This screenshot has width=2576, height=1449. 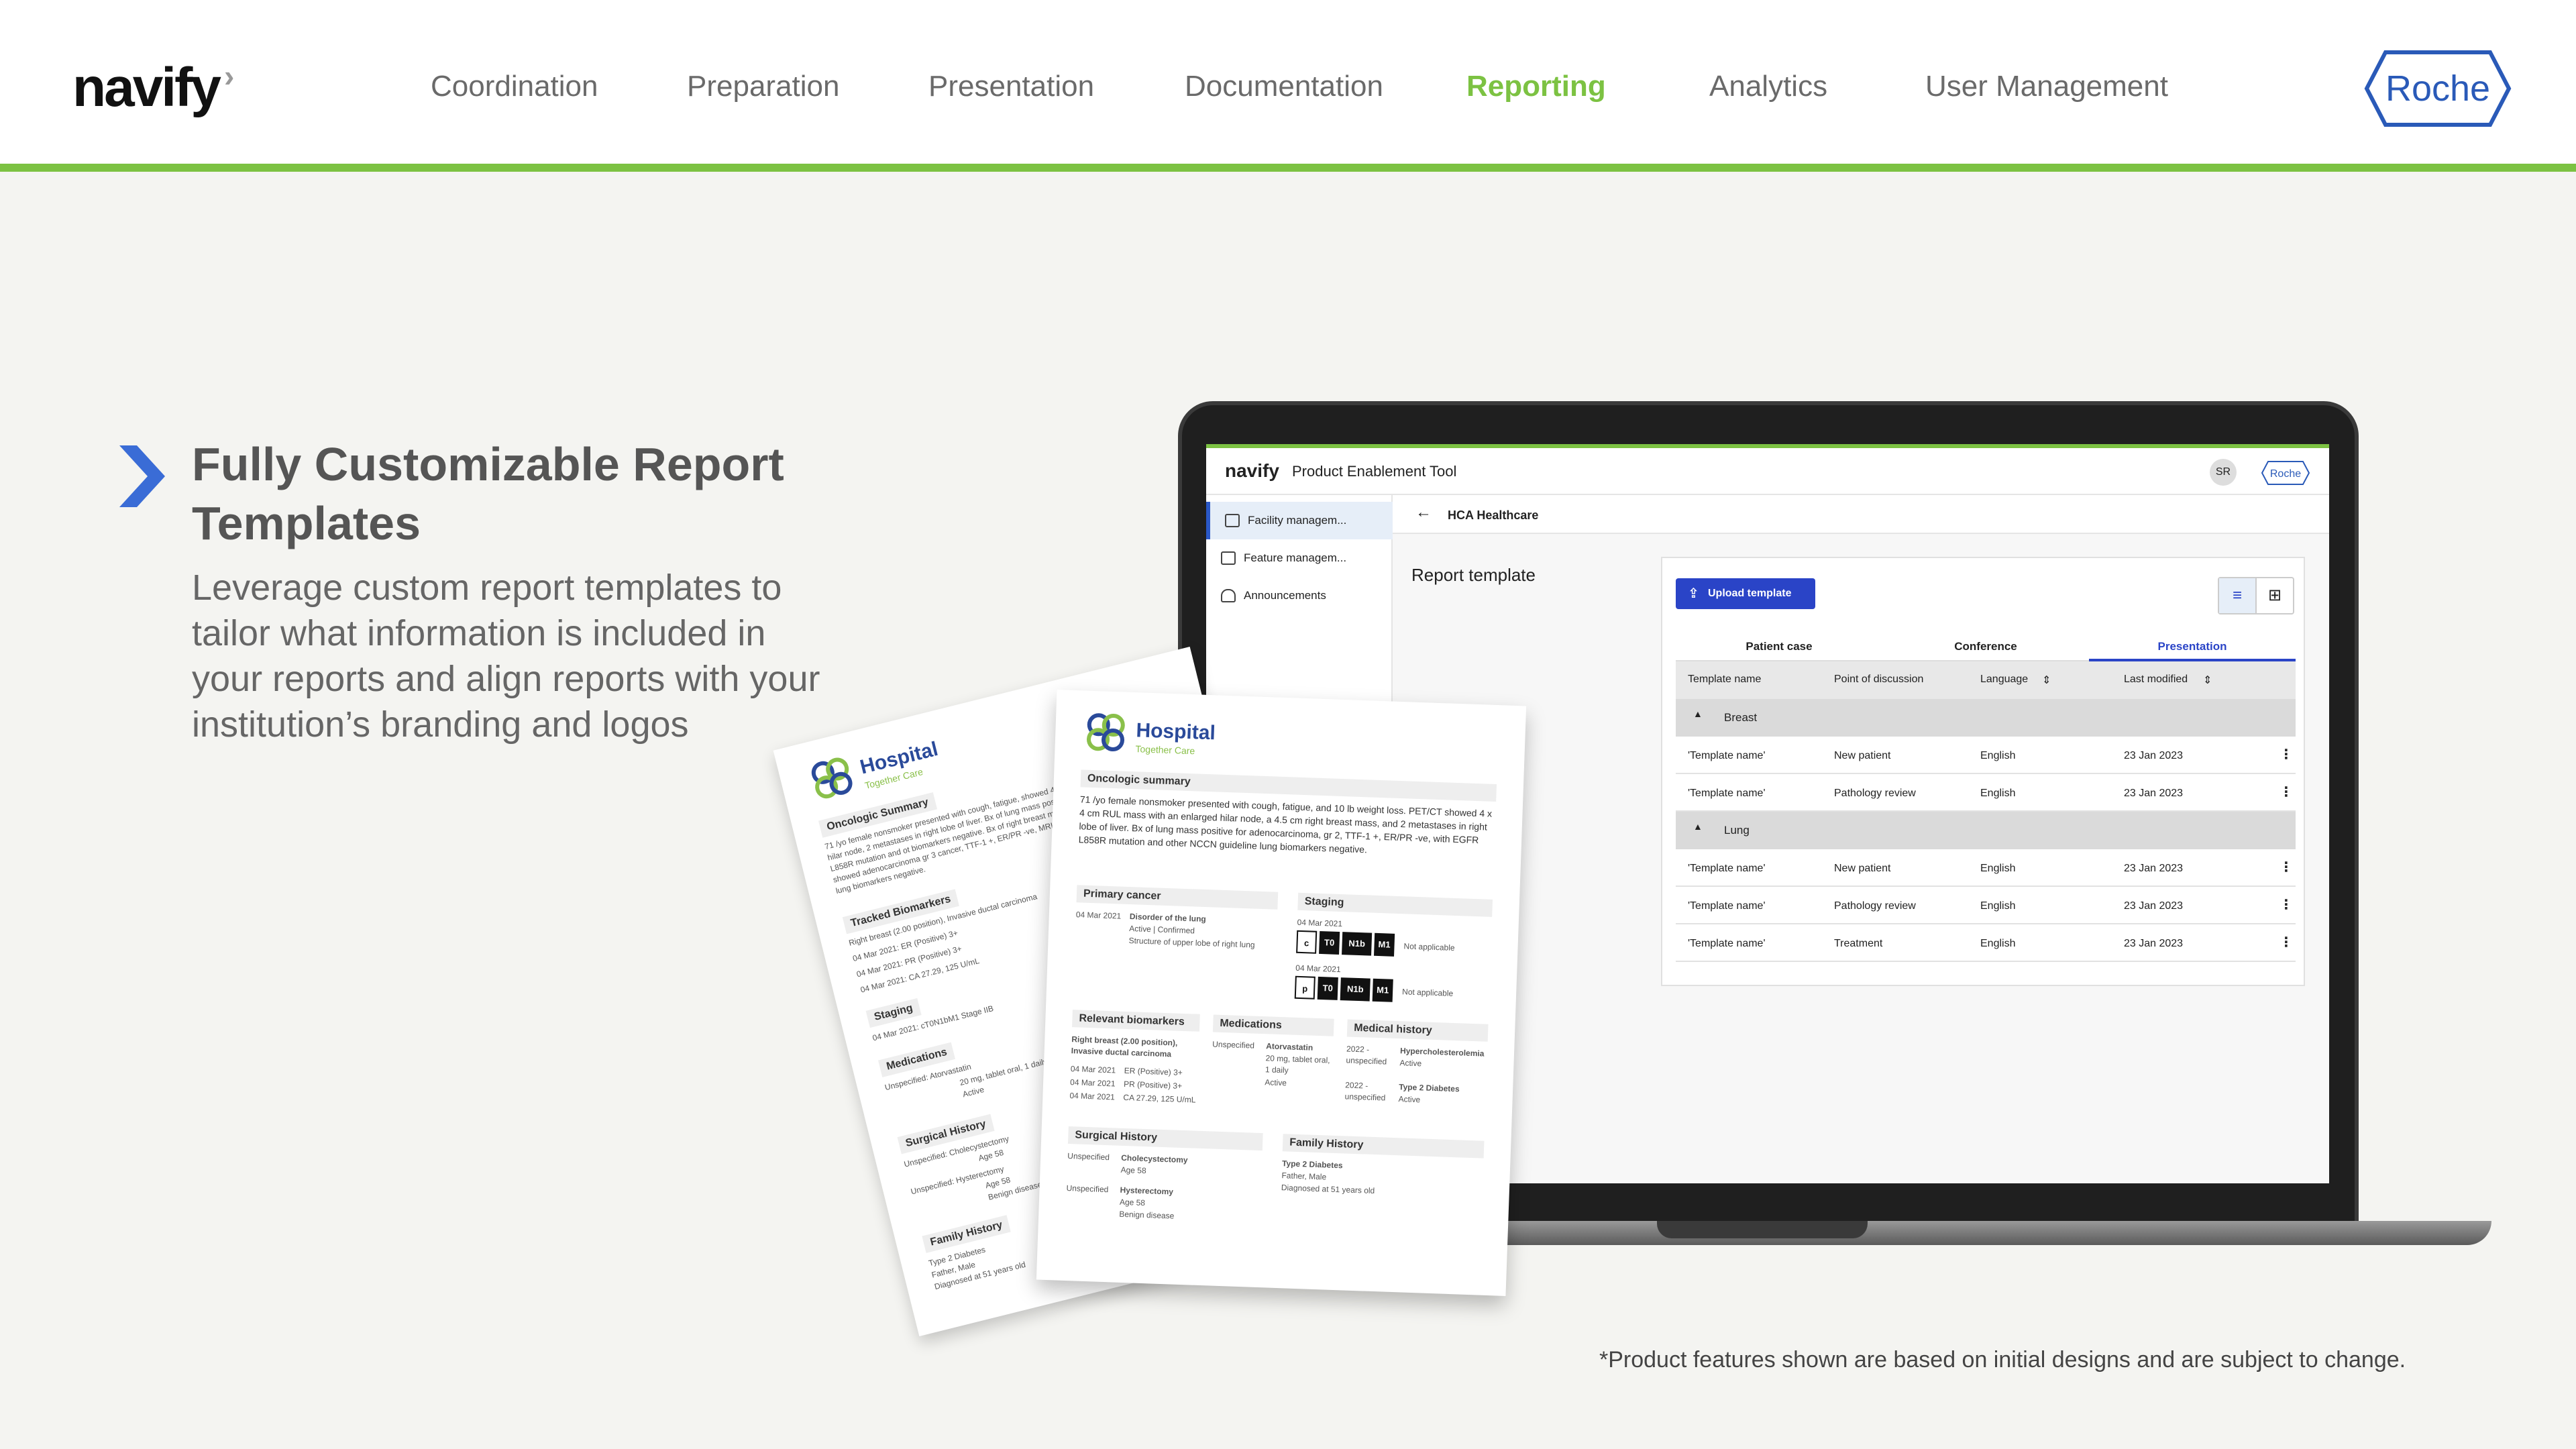 What do you see at coordinates (2275, 595) in the screenshot?
I see `grid-view-icon: ⊞` at bounding box center [2275, 595].